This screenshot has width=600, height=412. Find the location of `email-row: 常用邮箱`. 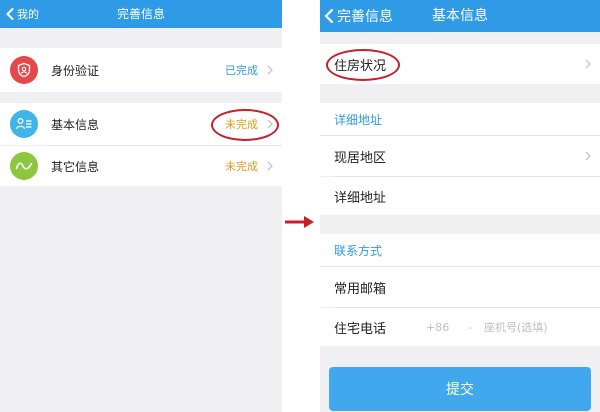

email-row: 常用邮箱 is located at coordinates (460, 287).